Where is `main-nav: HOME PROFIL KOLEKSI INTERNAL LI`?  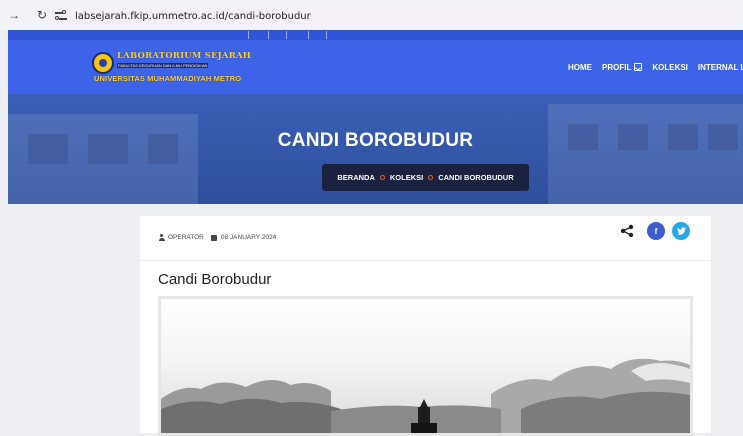 main-nav: HOME PROFIL KOLEKSI INTERNAL LI is located at coordinates (655, 67).